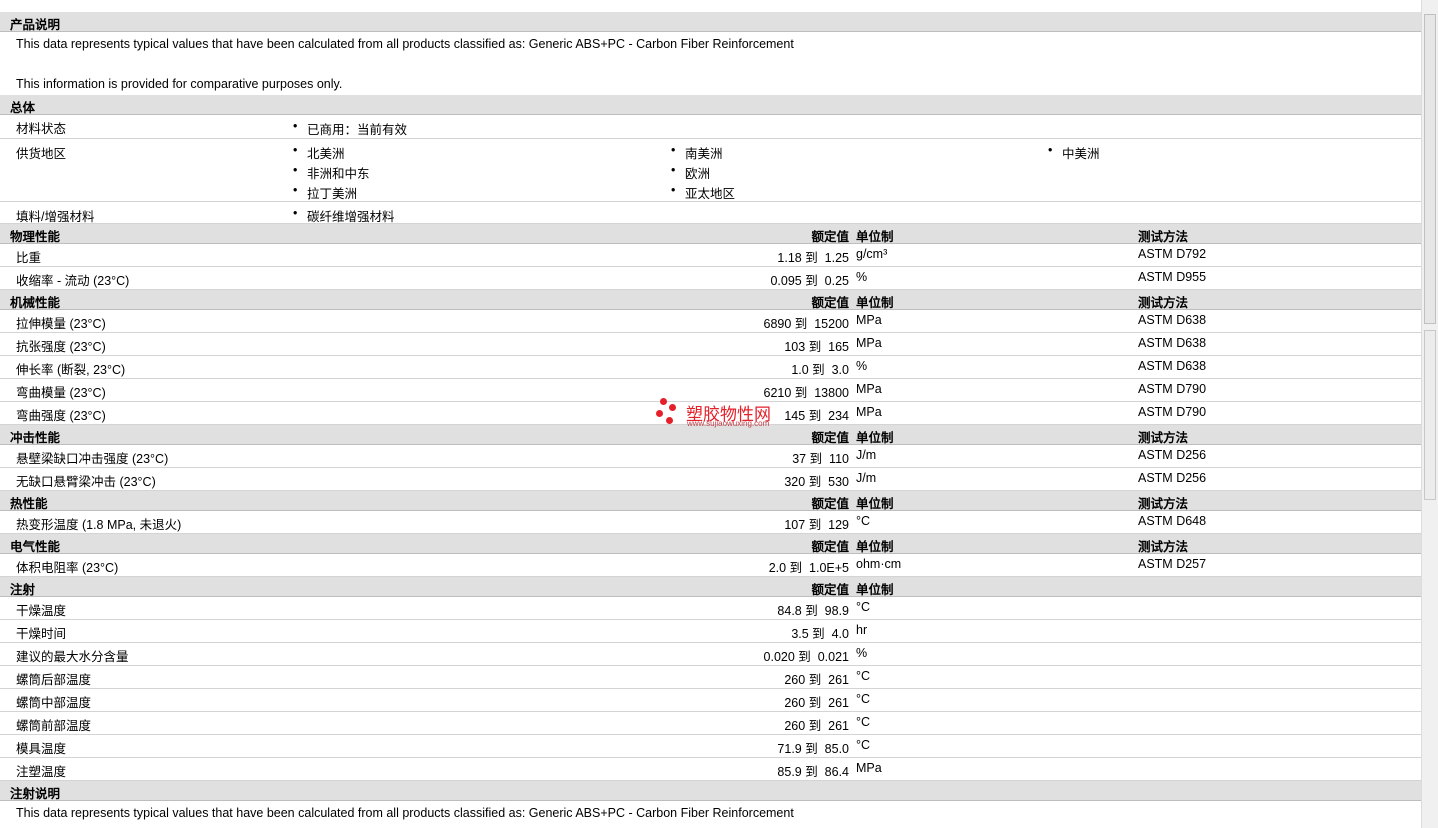 Image resolution: width=1438 pixels, height=828 pixels. I want to click on region-item: 拉丁美洲, so click(325, 192).